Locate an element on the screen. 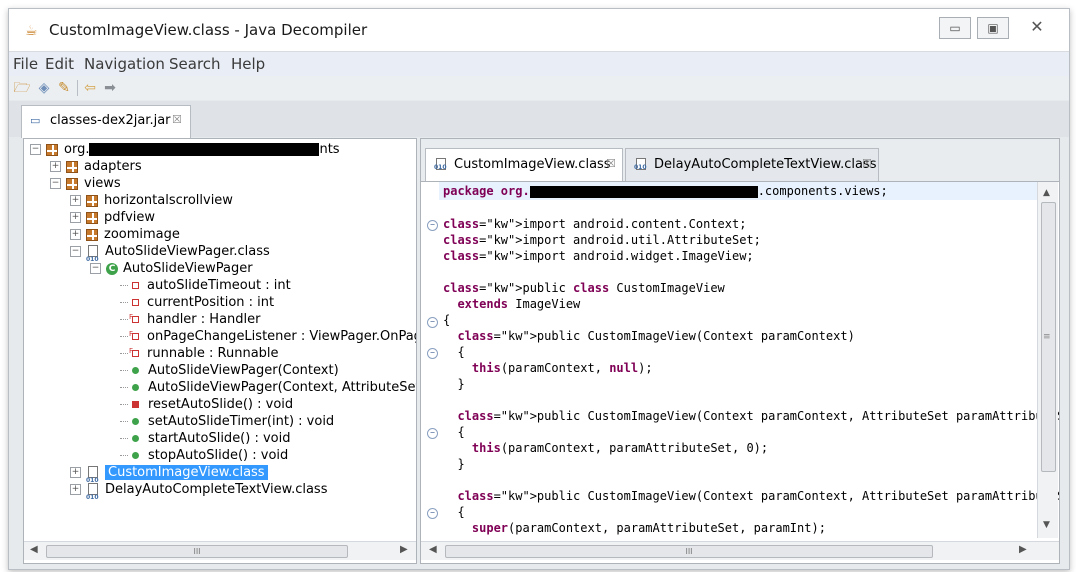  tree-label: pdfview is located at coordinates (130, 217).